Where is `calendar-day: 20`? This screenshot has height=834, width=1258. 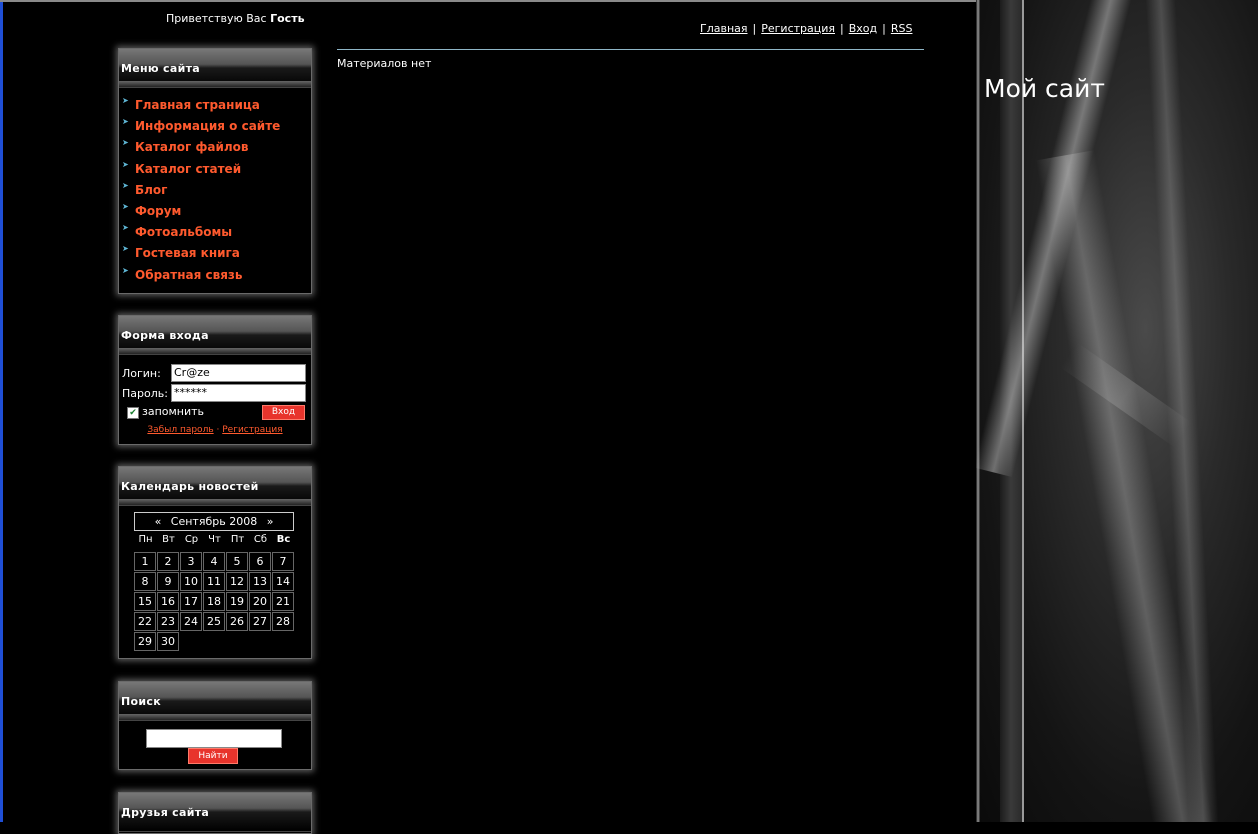
calendar-day: 20 is located at coordinates (260, 601).